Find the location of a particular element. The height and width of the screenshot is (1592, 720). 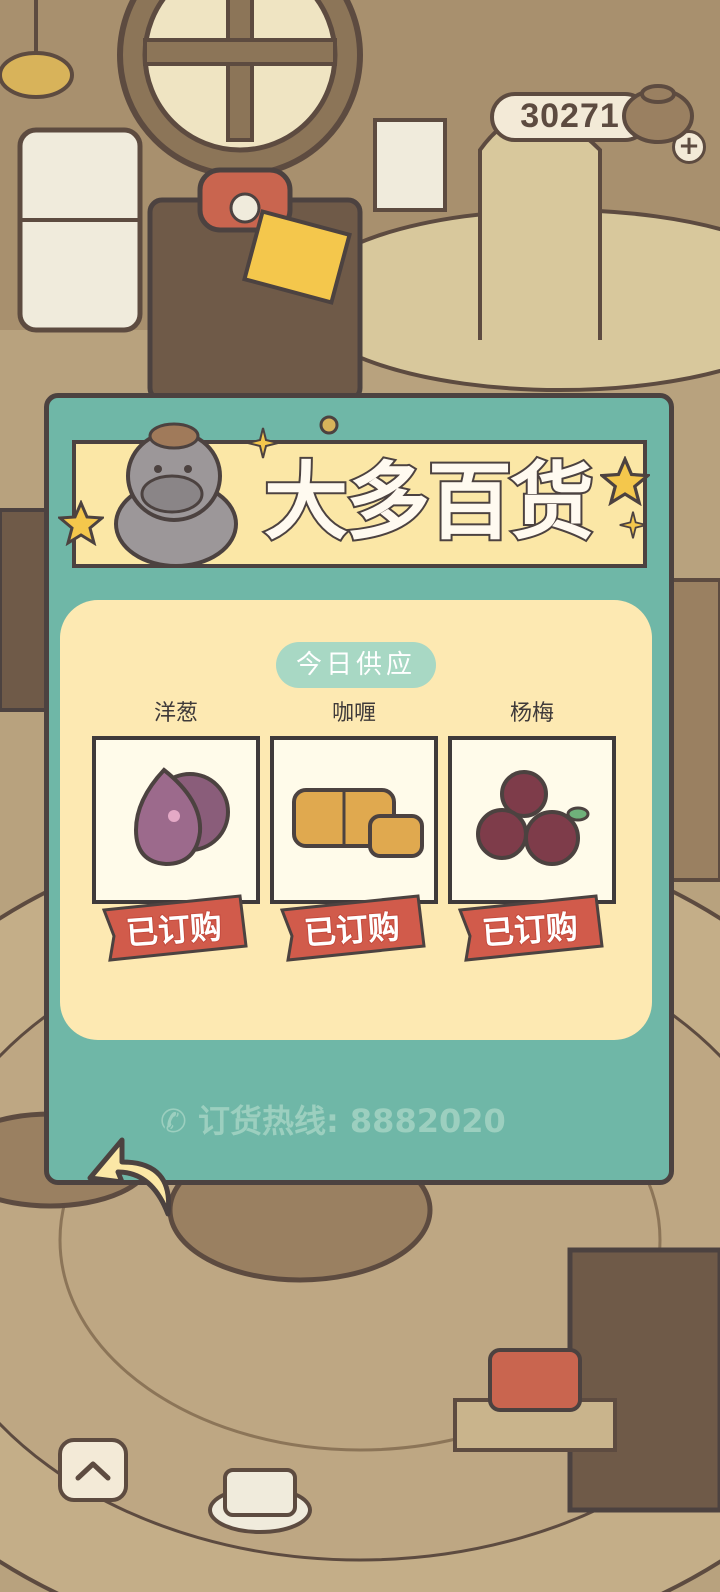

hippo-mascot-icon is located at coordinates (176, 495).